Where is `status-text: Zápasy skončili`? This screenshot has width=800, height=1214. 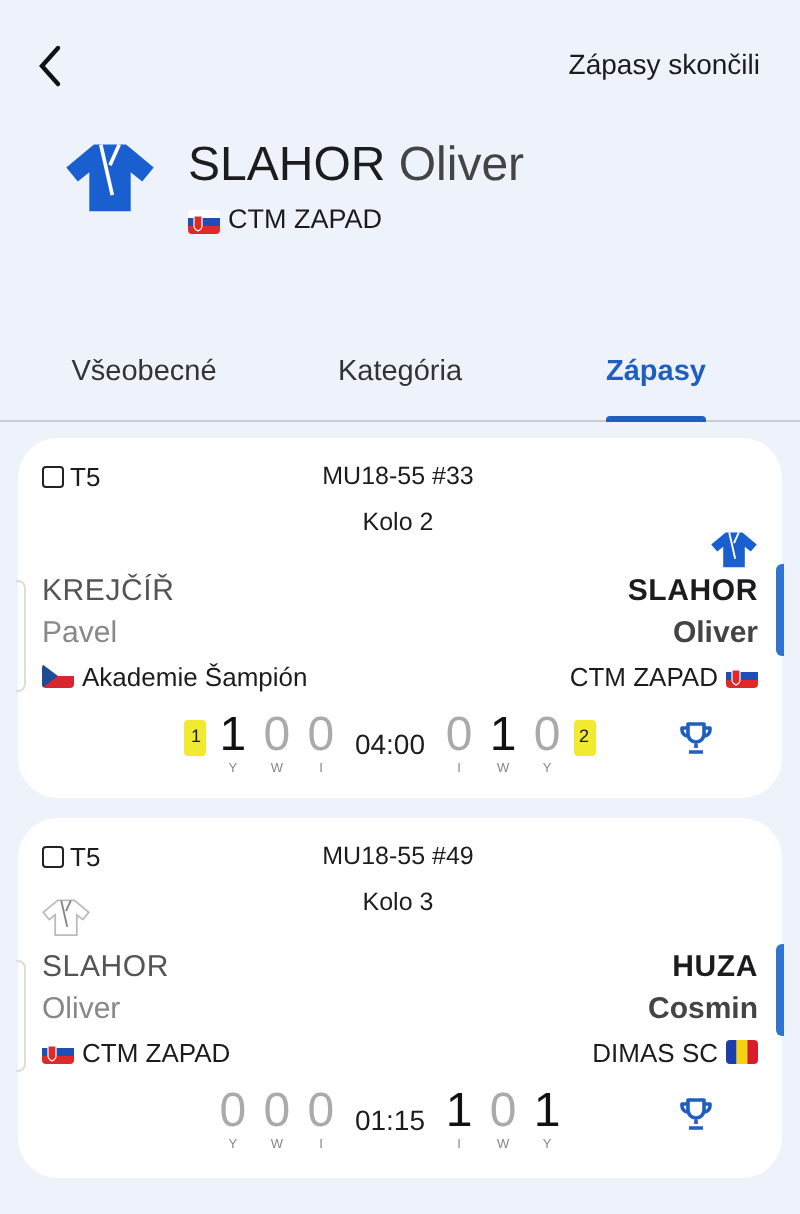
status-text: Zápasy skončili is located at coordinates (664, 65).